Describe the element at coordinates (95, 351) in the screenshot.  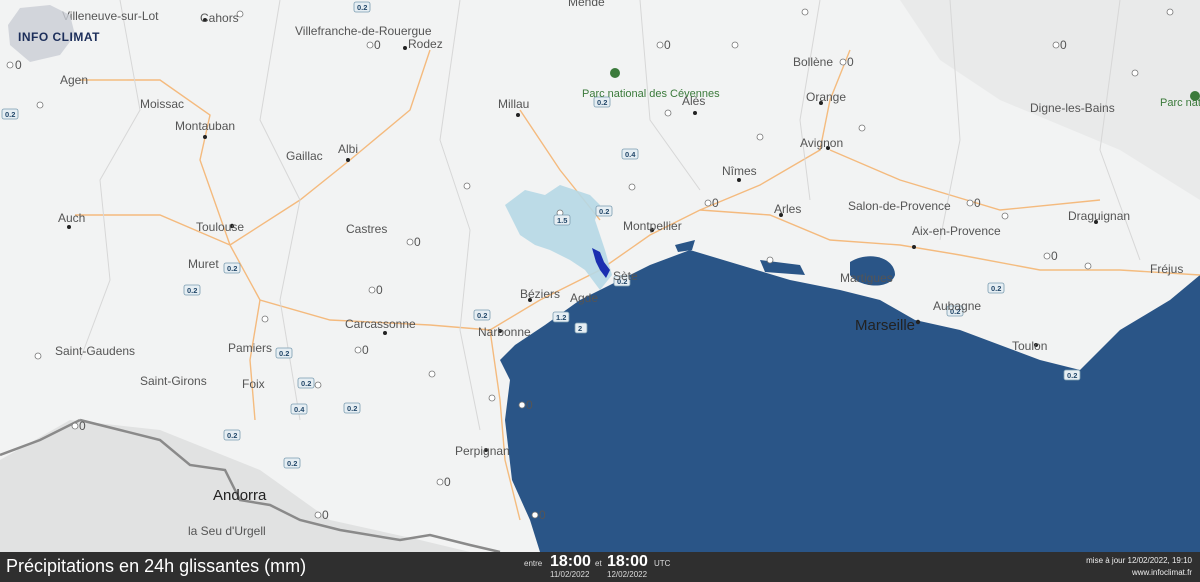
I see `place-label: Saint-Gaudens` at that location.